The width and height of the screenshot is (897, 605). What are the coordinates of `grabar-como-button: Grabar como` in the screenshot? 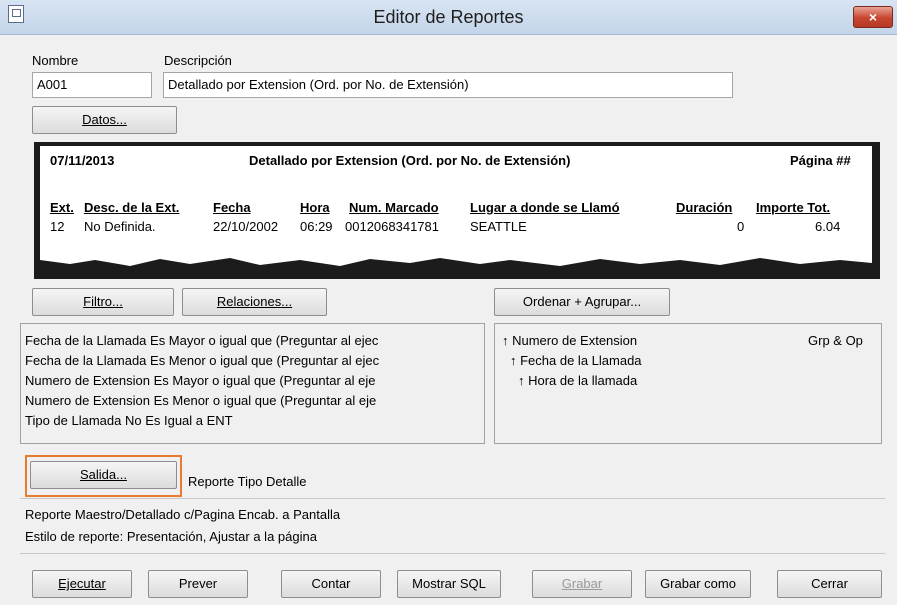 It's located at (698, 584).